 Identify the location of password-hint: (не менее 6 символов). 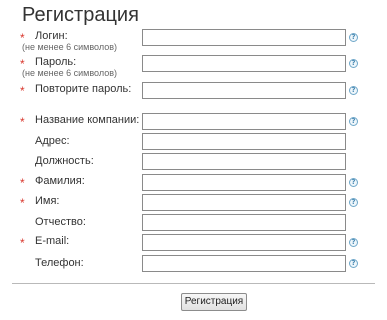
(69, 73).